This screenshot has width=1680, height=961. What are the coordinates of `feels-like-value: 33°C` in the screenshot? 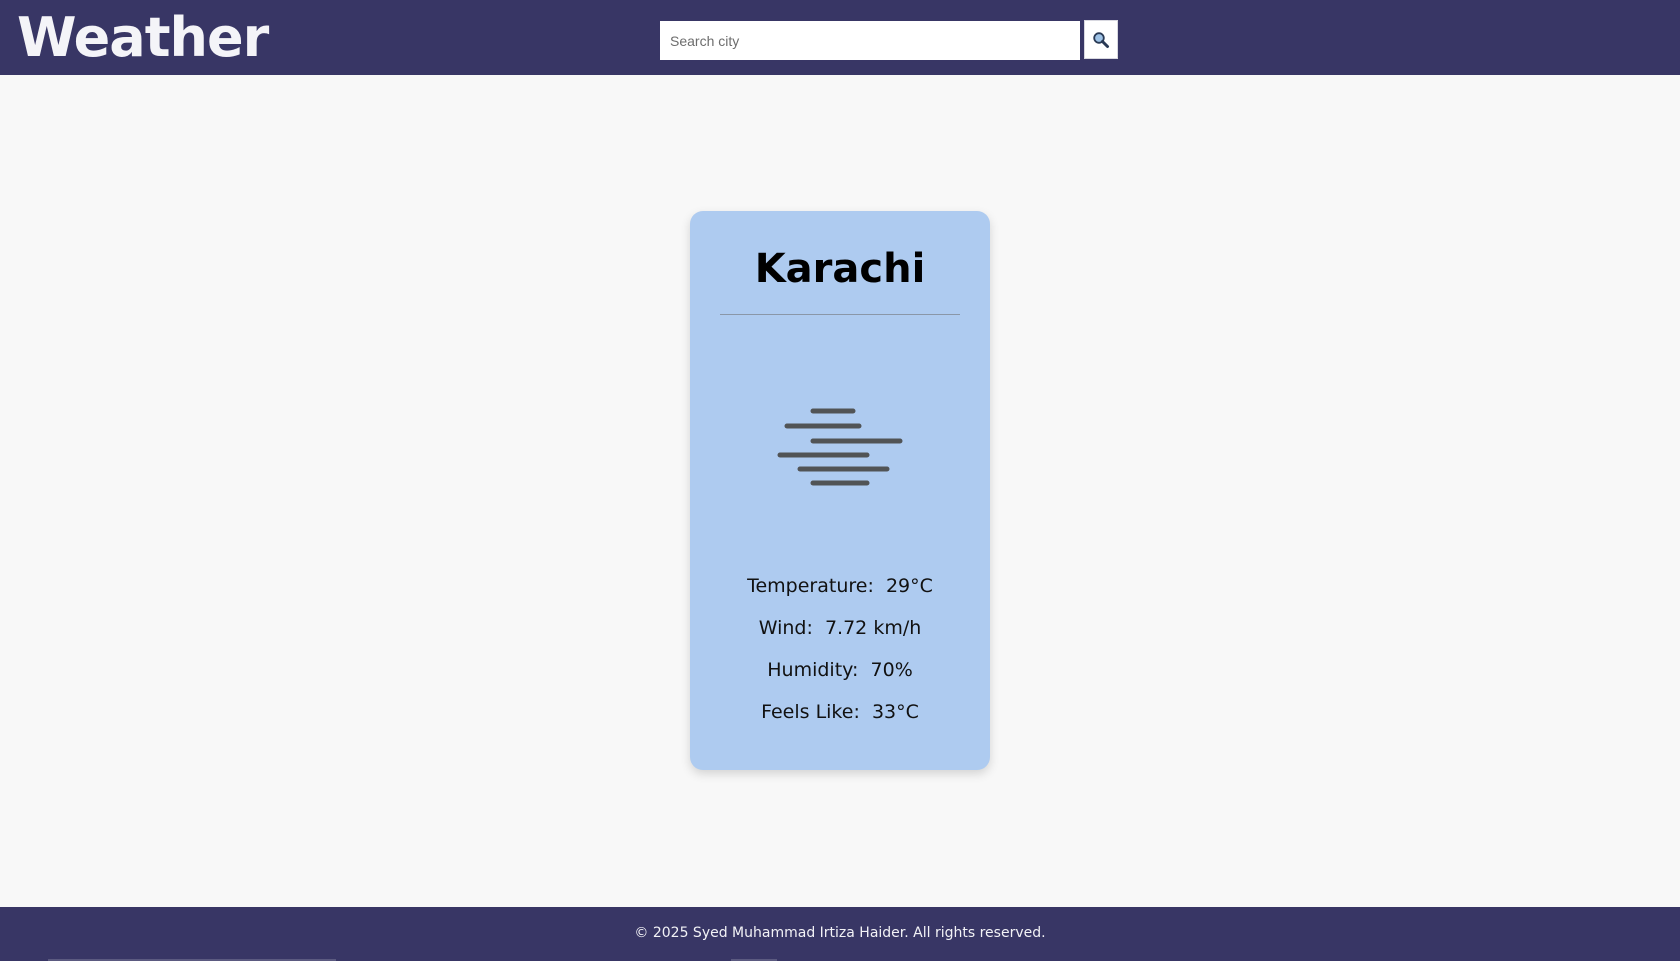 It's located at (895, 712).